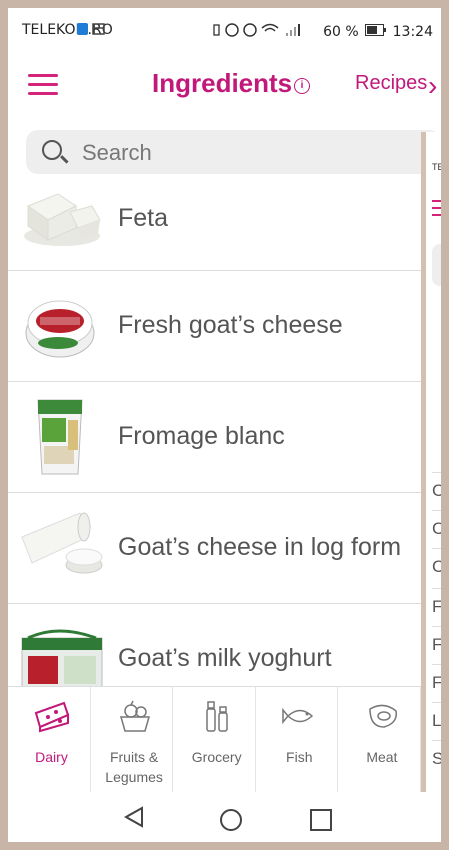 Image resolution: width=449 pixels, height=850 pixels. I want to click on peek-search-bar, so click(436, 265).